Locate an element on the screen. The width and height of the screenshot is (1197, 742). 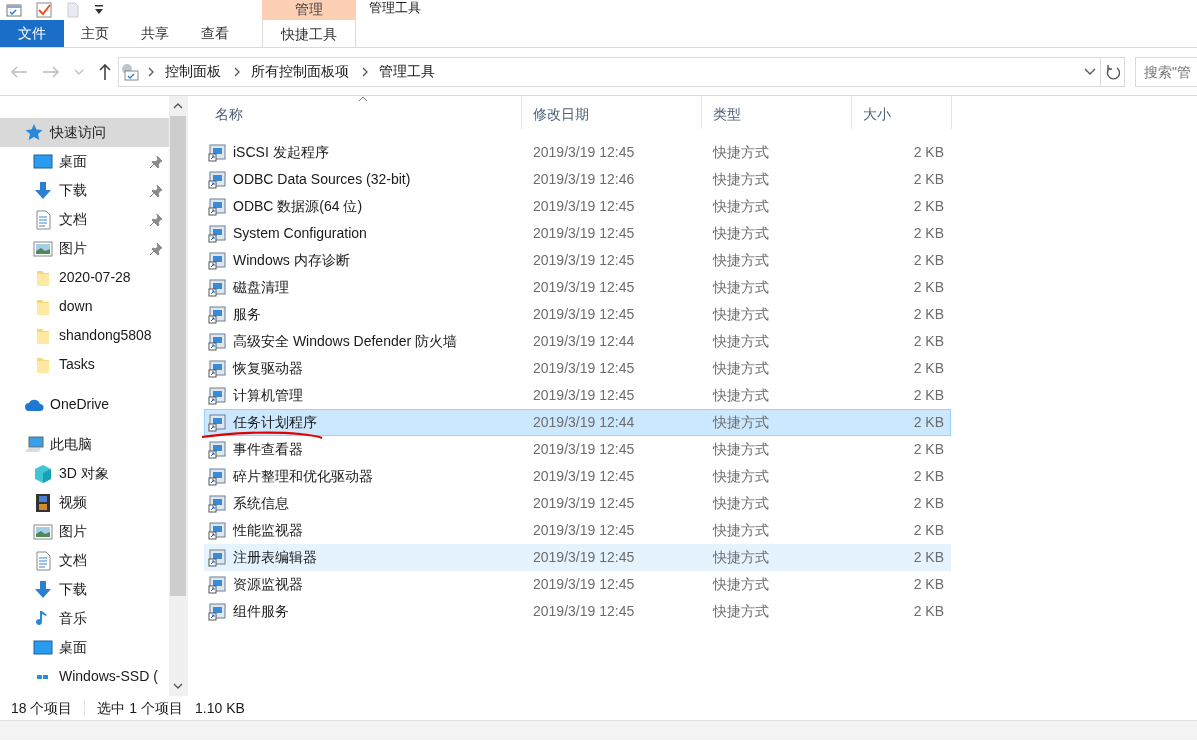
file-row: 性能监视器 2019/3/19 12:45 快捷方式 2 KB is located at coordinates (577, 530).